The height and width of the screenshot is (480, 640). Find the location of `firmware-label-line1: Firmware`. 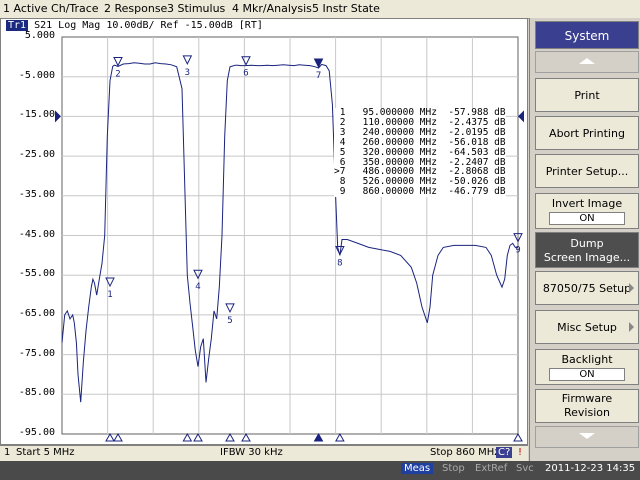

firmware-label-line1: Firmware is located at coordinates (587, 398).